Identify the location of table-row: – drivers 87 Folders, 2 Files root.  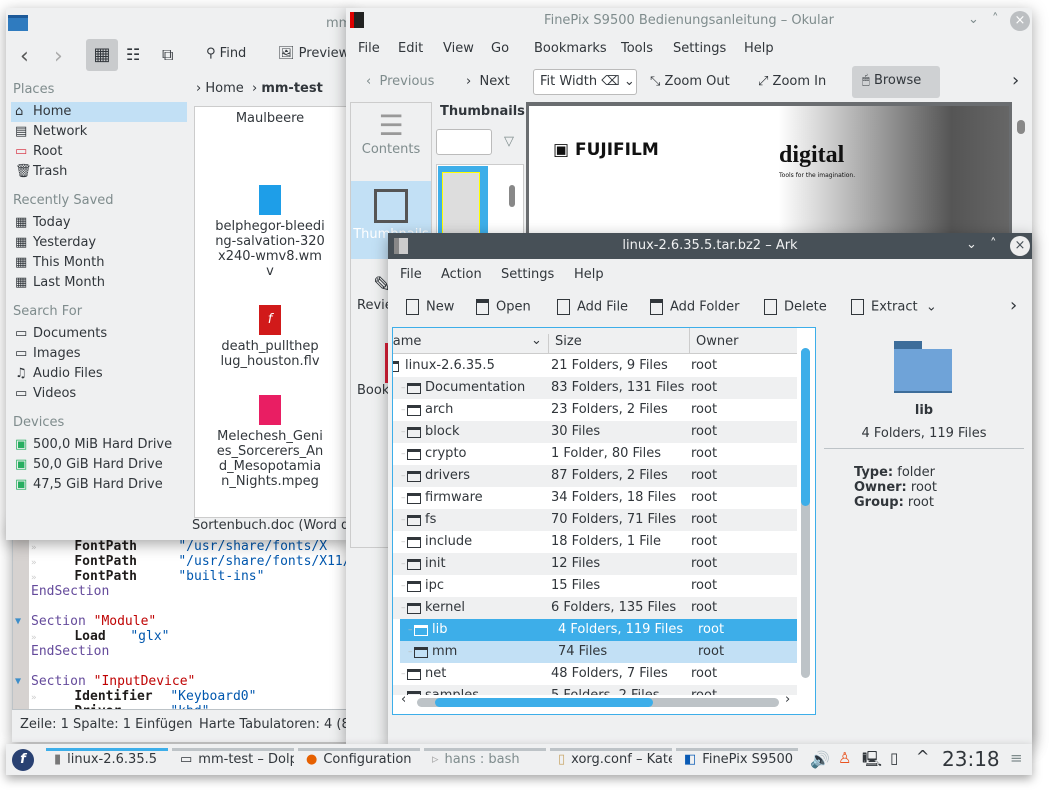
(595, 476).